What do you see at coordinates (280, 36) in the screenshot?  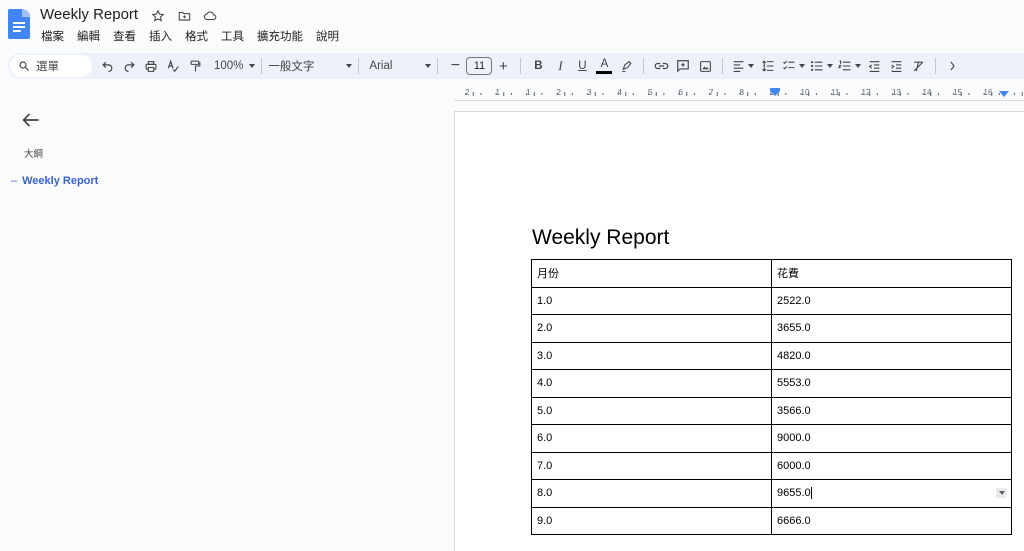 I see `menu-extensions: 擴充功能` at bounding box center [280, 36].